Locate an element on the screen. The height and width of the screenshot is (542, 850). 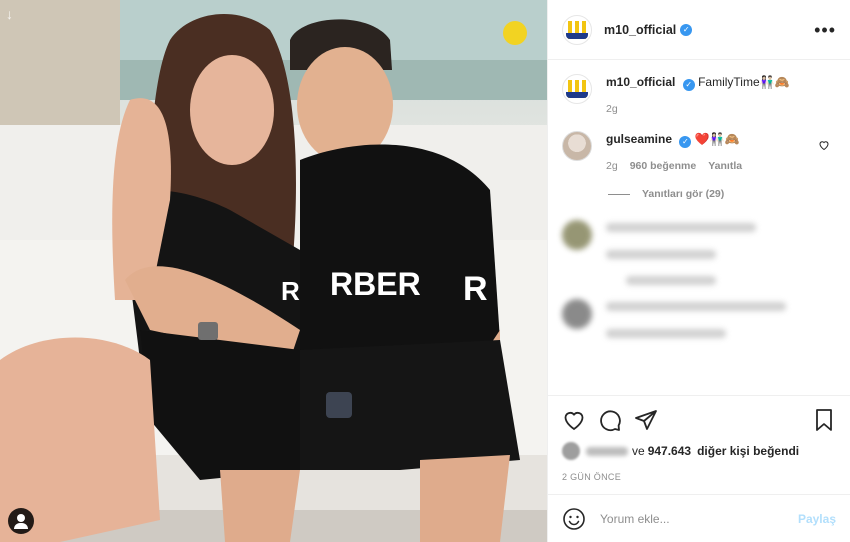
comment-age: 2g is located at coordinates (612, 166).